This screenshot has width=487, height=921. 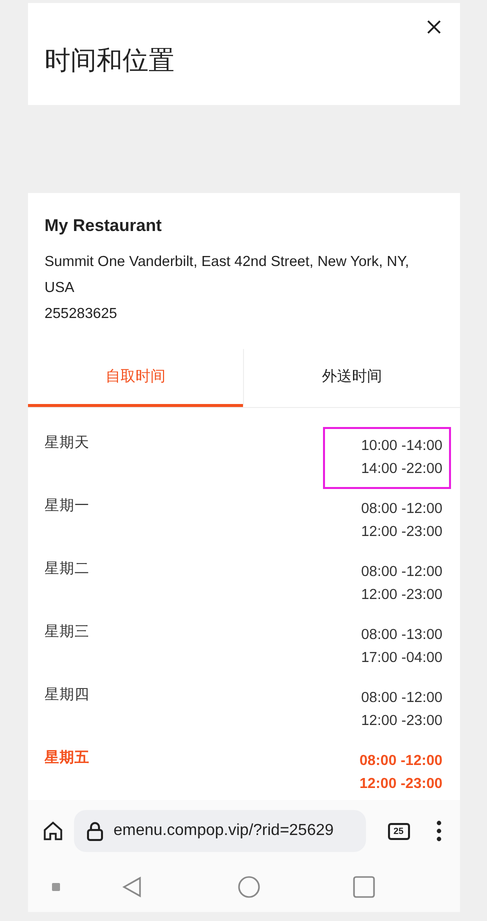 What do you see at coordinates (132, 887) in the screenshot?
I see `back-icon` at bounding box center [132, 887].